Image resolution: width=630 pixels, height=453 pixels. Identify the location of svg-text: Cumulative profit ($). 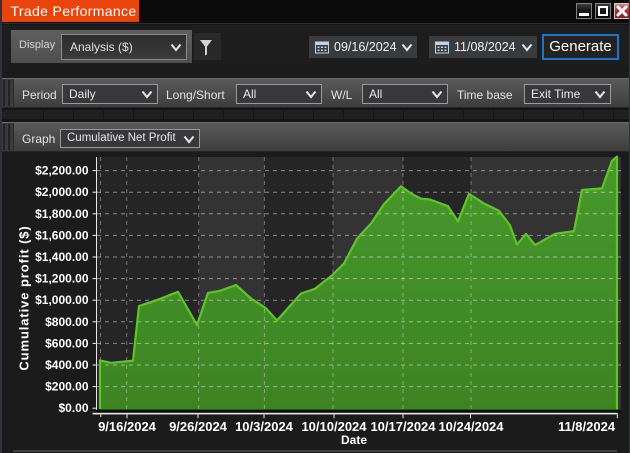
(24, 297).